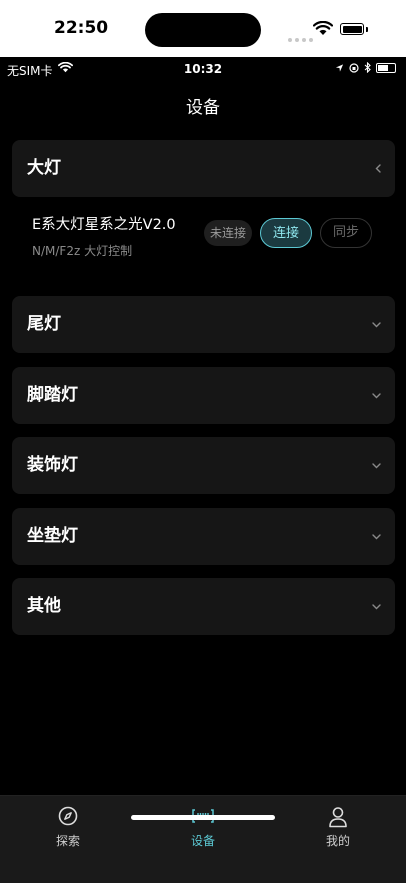  I want to click on section-title: 坐垫灯, so click(52, 536).